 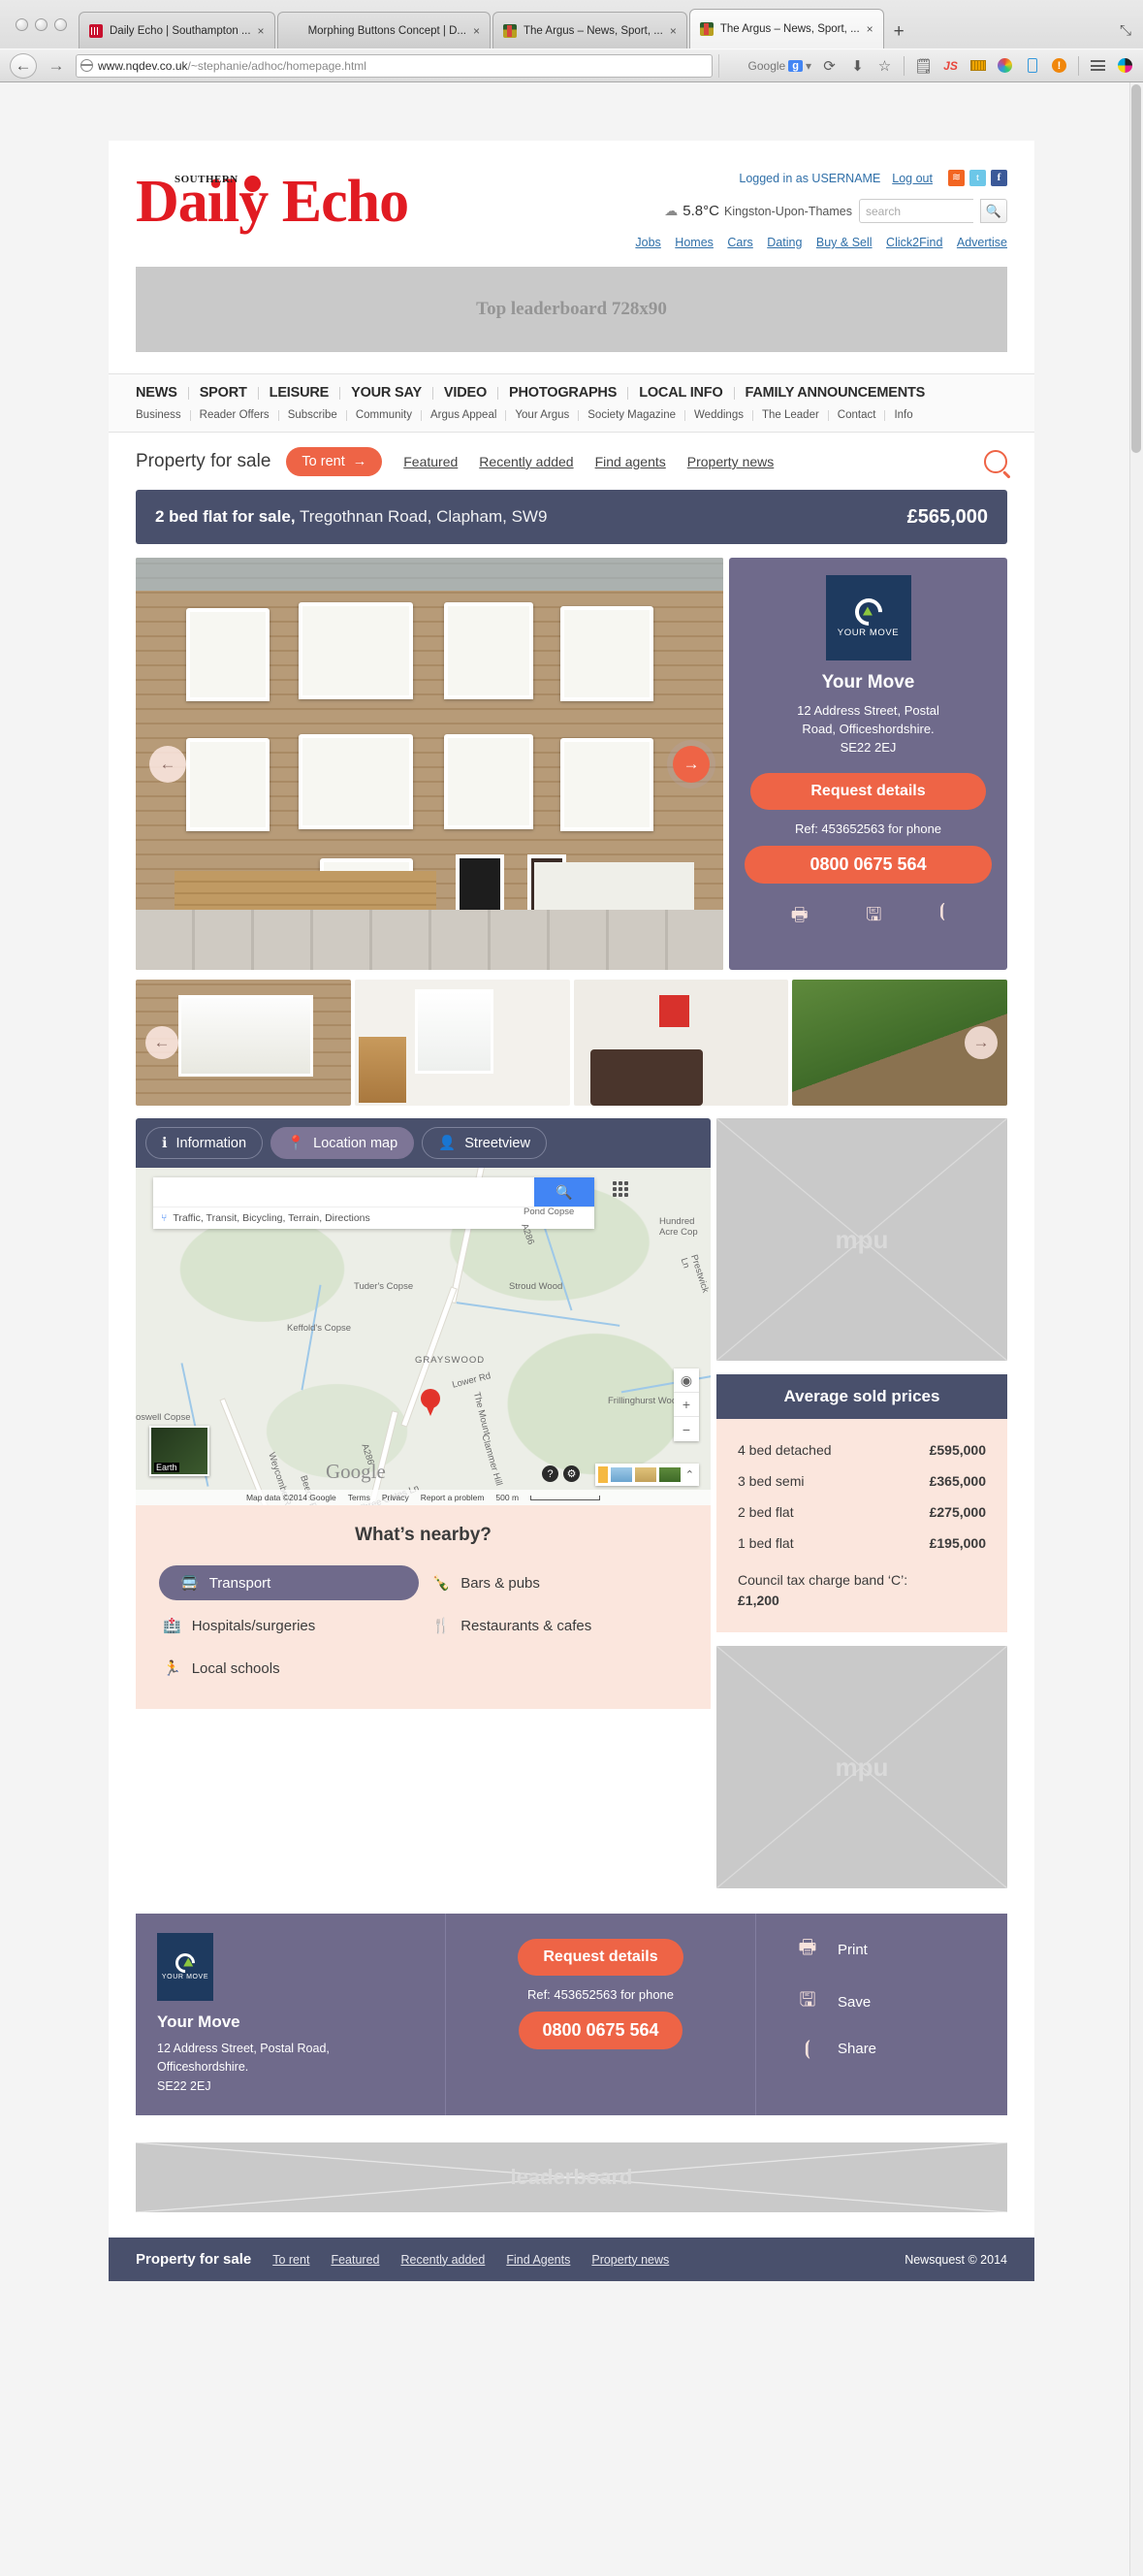 I want to click on map-property-pin-icon, so click(x=430, y=1402).